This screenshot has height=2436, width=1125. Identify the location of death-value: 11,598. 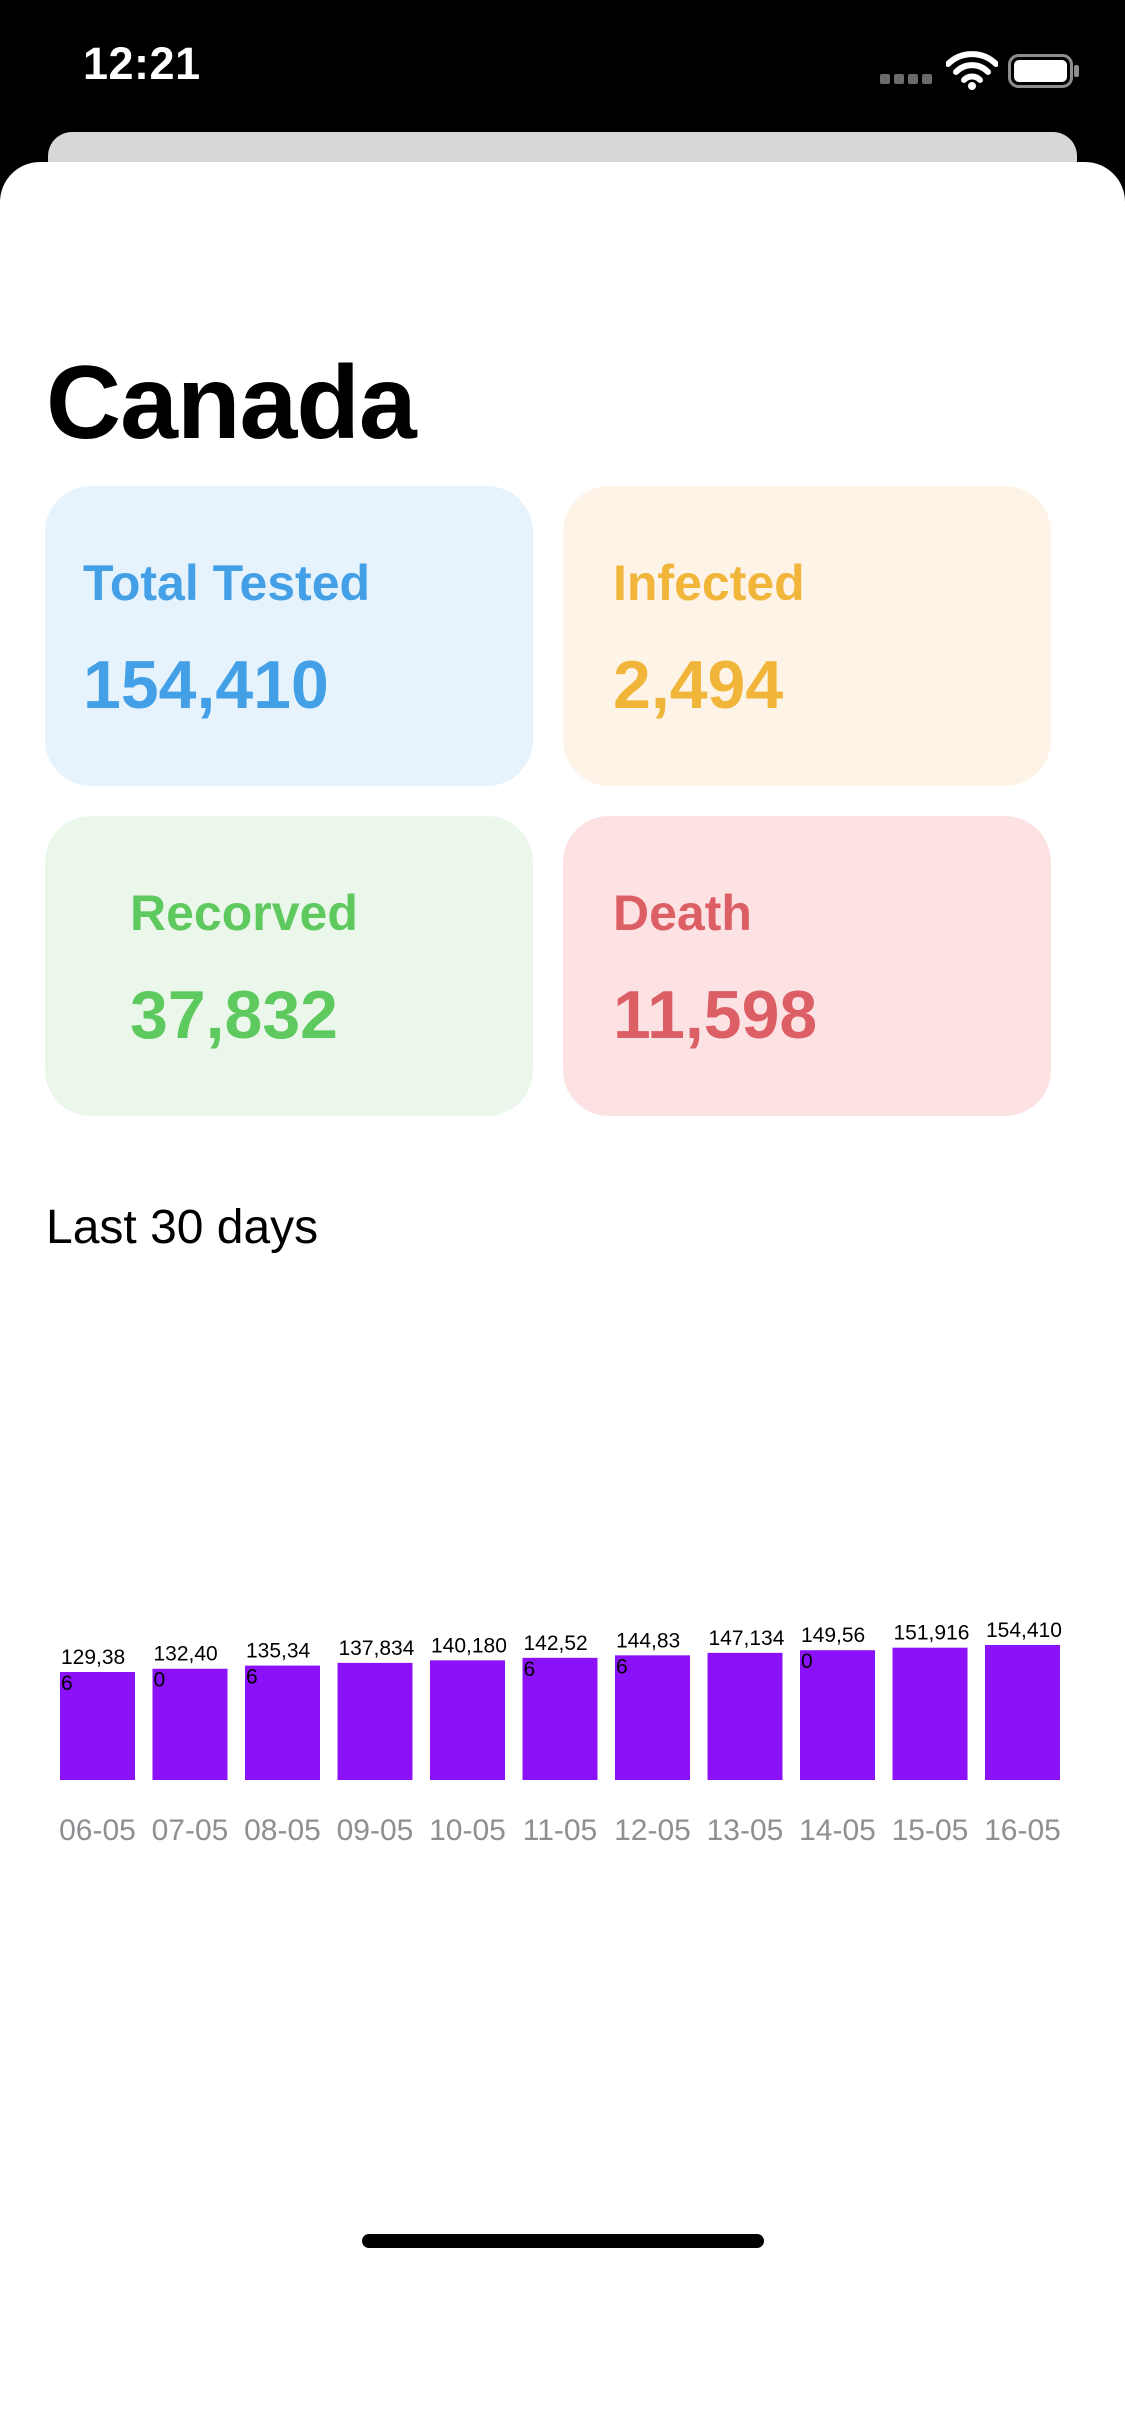
(715, 1015).